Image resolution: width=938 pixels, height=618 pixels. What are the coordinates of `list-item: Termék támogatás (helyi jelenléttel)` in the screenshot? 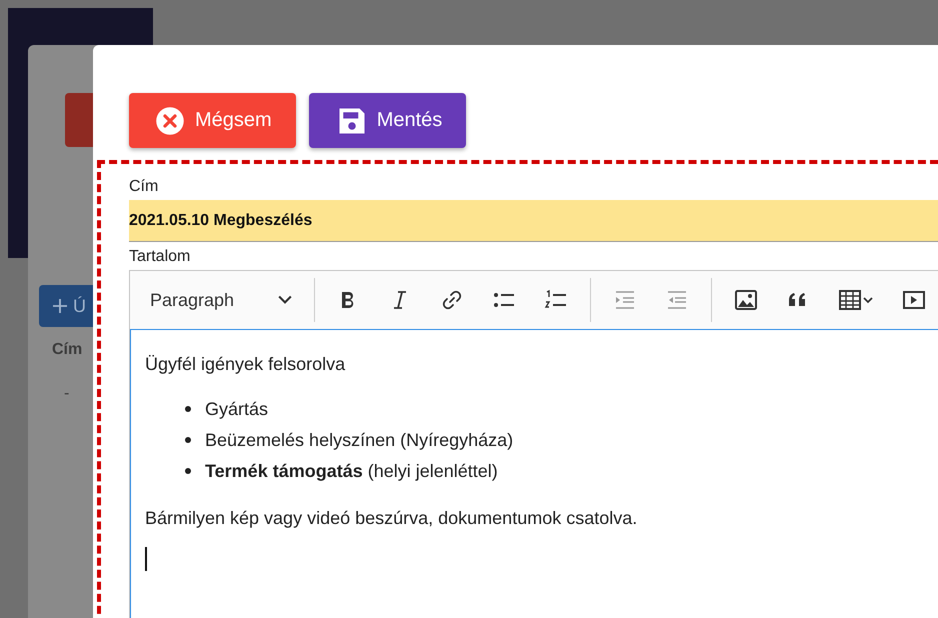 It's located at (351, 471).